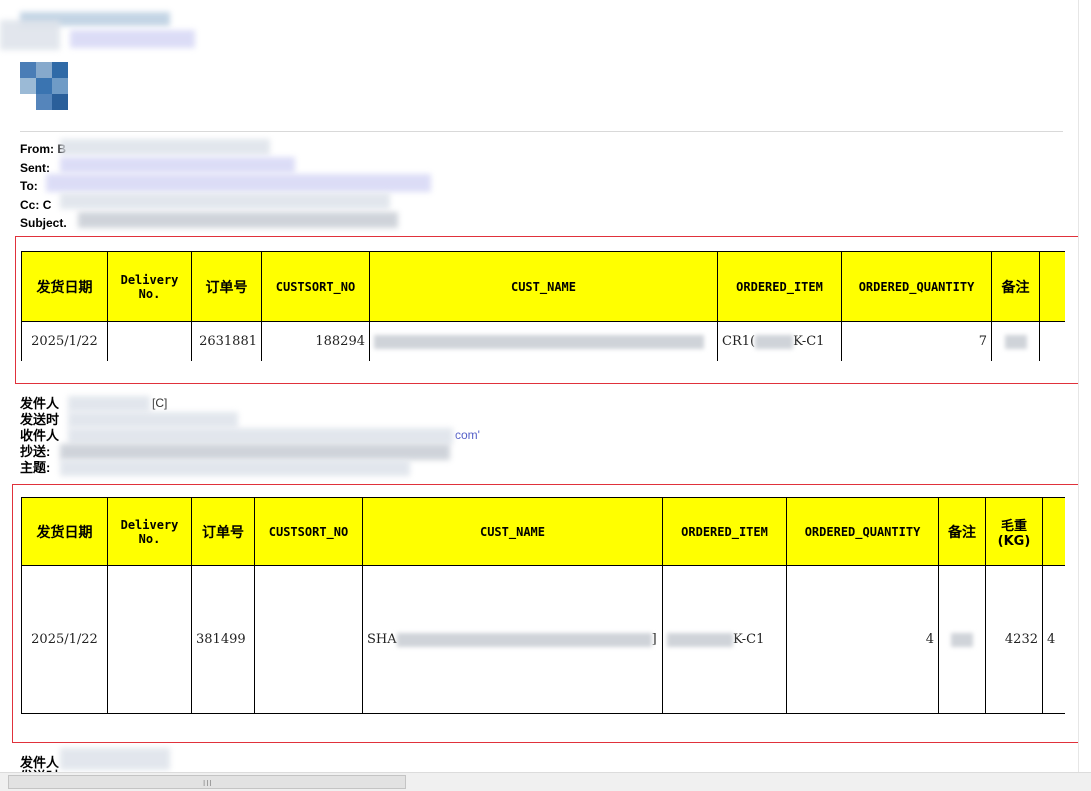  I want to click on cn-to-label: 收件人, so click(40, 435).